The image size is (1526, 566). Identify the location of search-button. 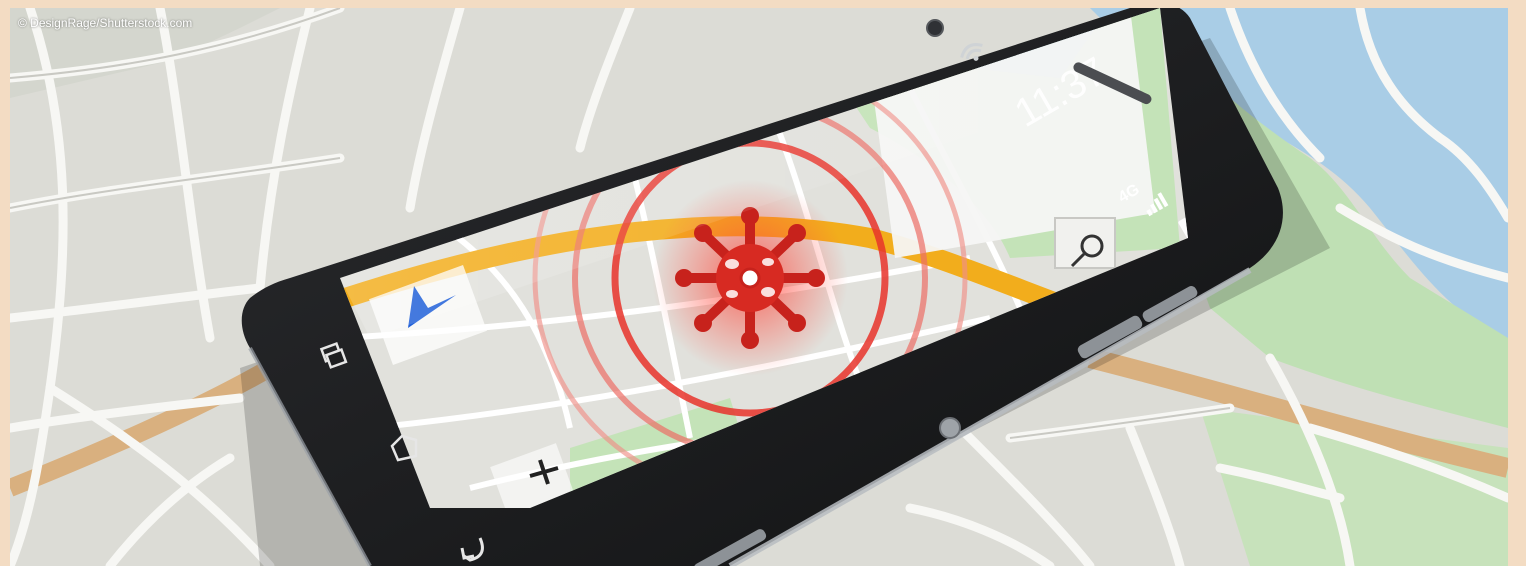
(1085, 243).